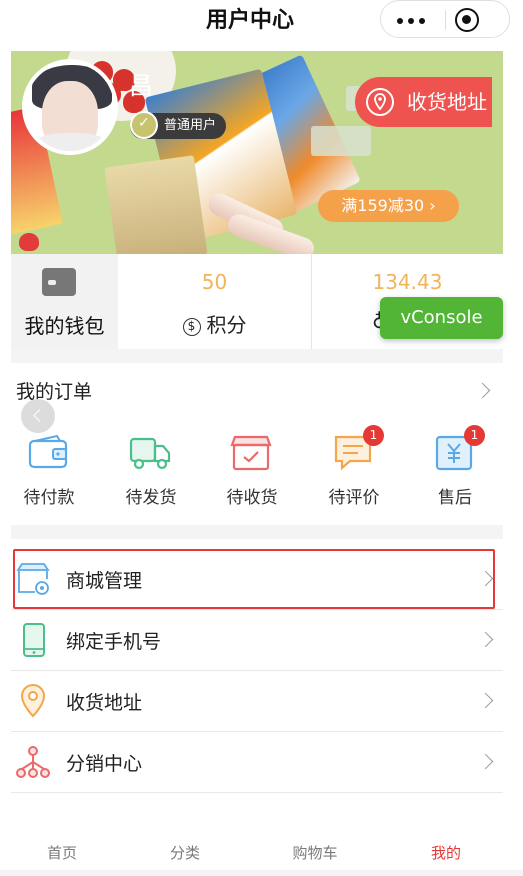  Describe the element at coordinates (64, 326) in the screenshot. I see `wallet-label: 我的钱包` at that location.